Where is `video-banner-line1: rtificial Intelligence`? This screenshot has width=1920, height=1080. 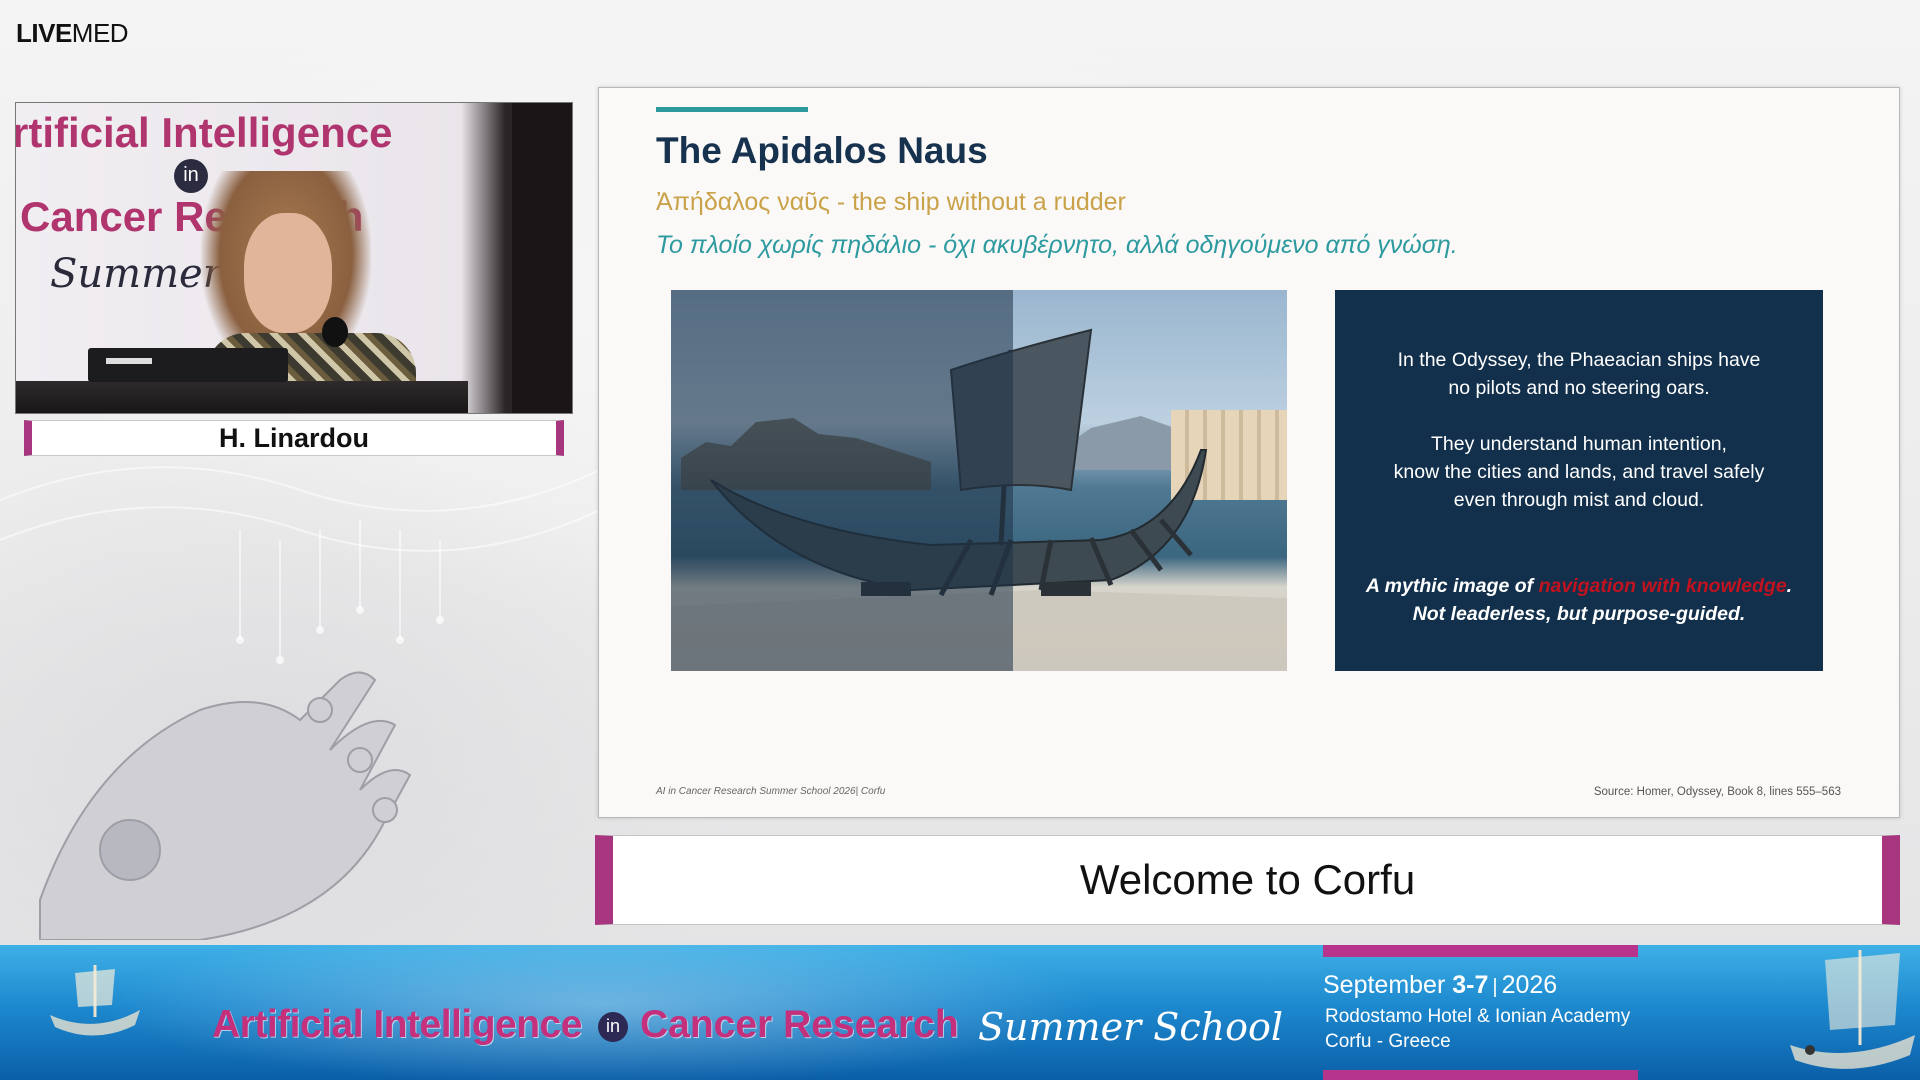 video-banner-line1: rtificial Intelligence is located at coordinates (204, 132).